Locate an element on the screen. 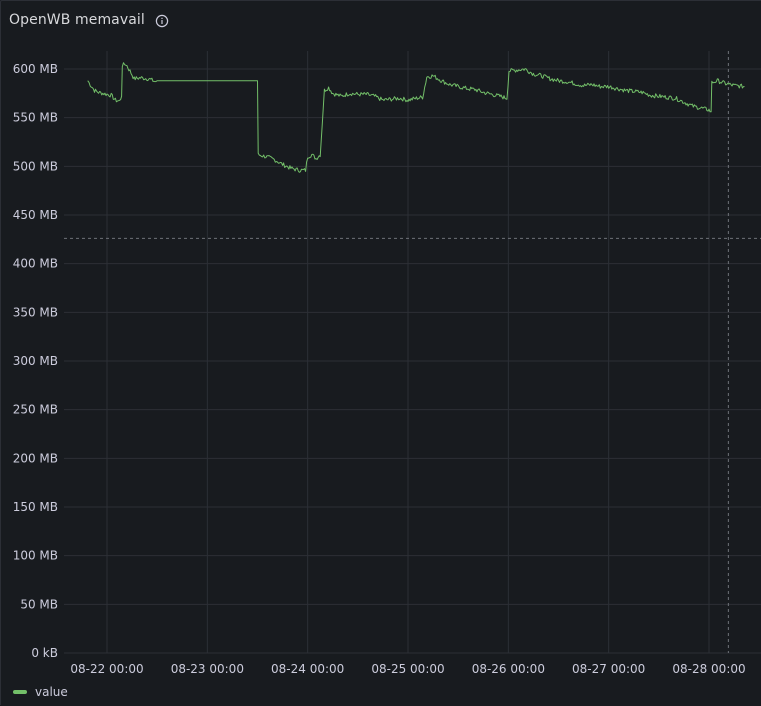  y-tick-label: 450 MB is located at coordinates (35, 215).